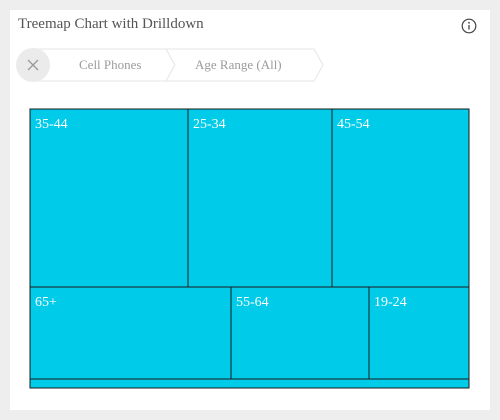 The width and height of the screenshot is (500, 420). Describe the element at coordinates (46, 302) in the screenshot. I see `treemap-tile-label: 65+` at that location.